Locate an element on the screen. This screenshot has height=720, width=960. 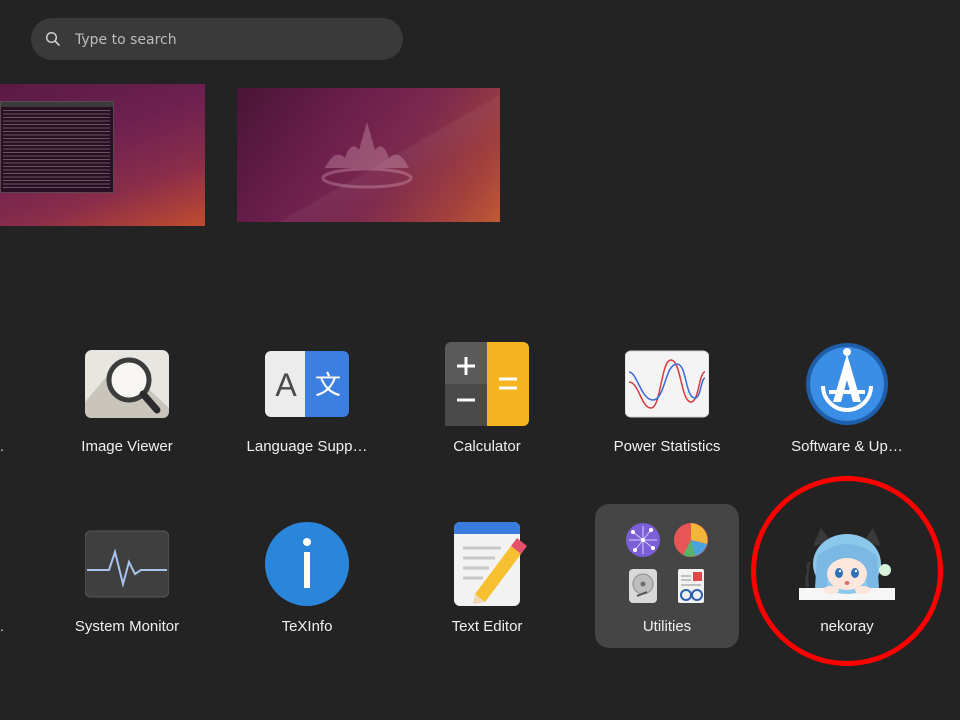
image-viewer-icon is located at coordinates (127, 384).